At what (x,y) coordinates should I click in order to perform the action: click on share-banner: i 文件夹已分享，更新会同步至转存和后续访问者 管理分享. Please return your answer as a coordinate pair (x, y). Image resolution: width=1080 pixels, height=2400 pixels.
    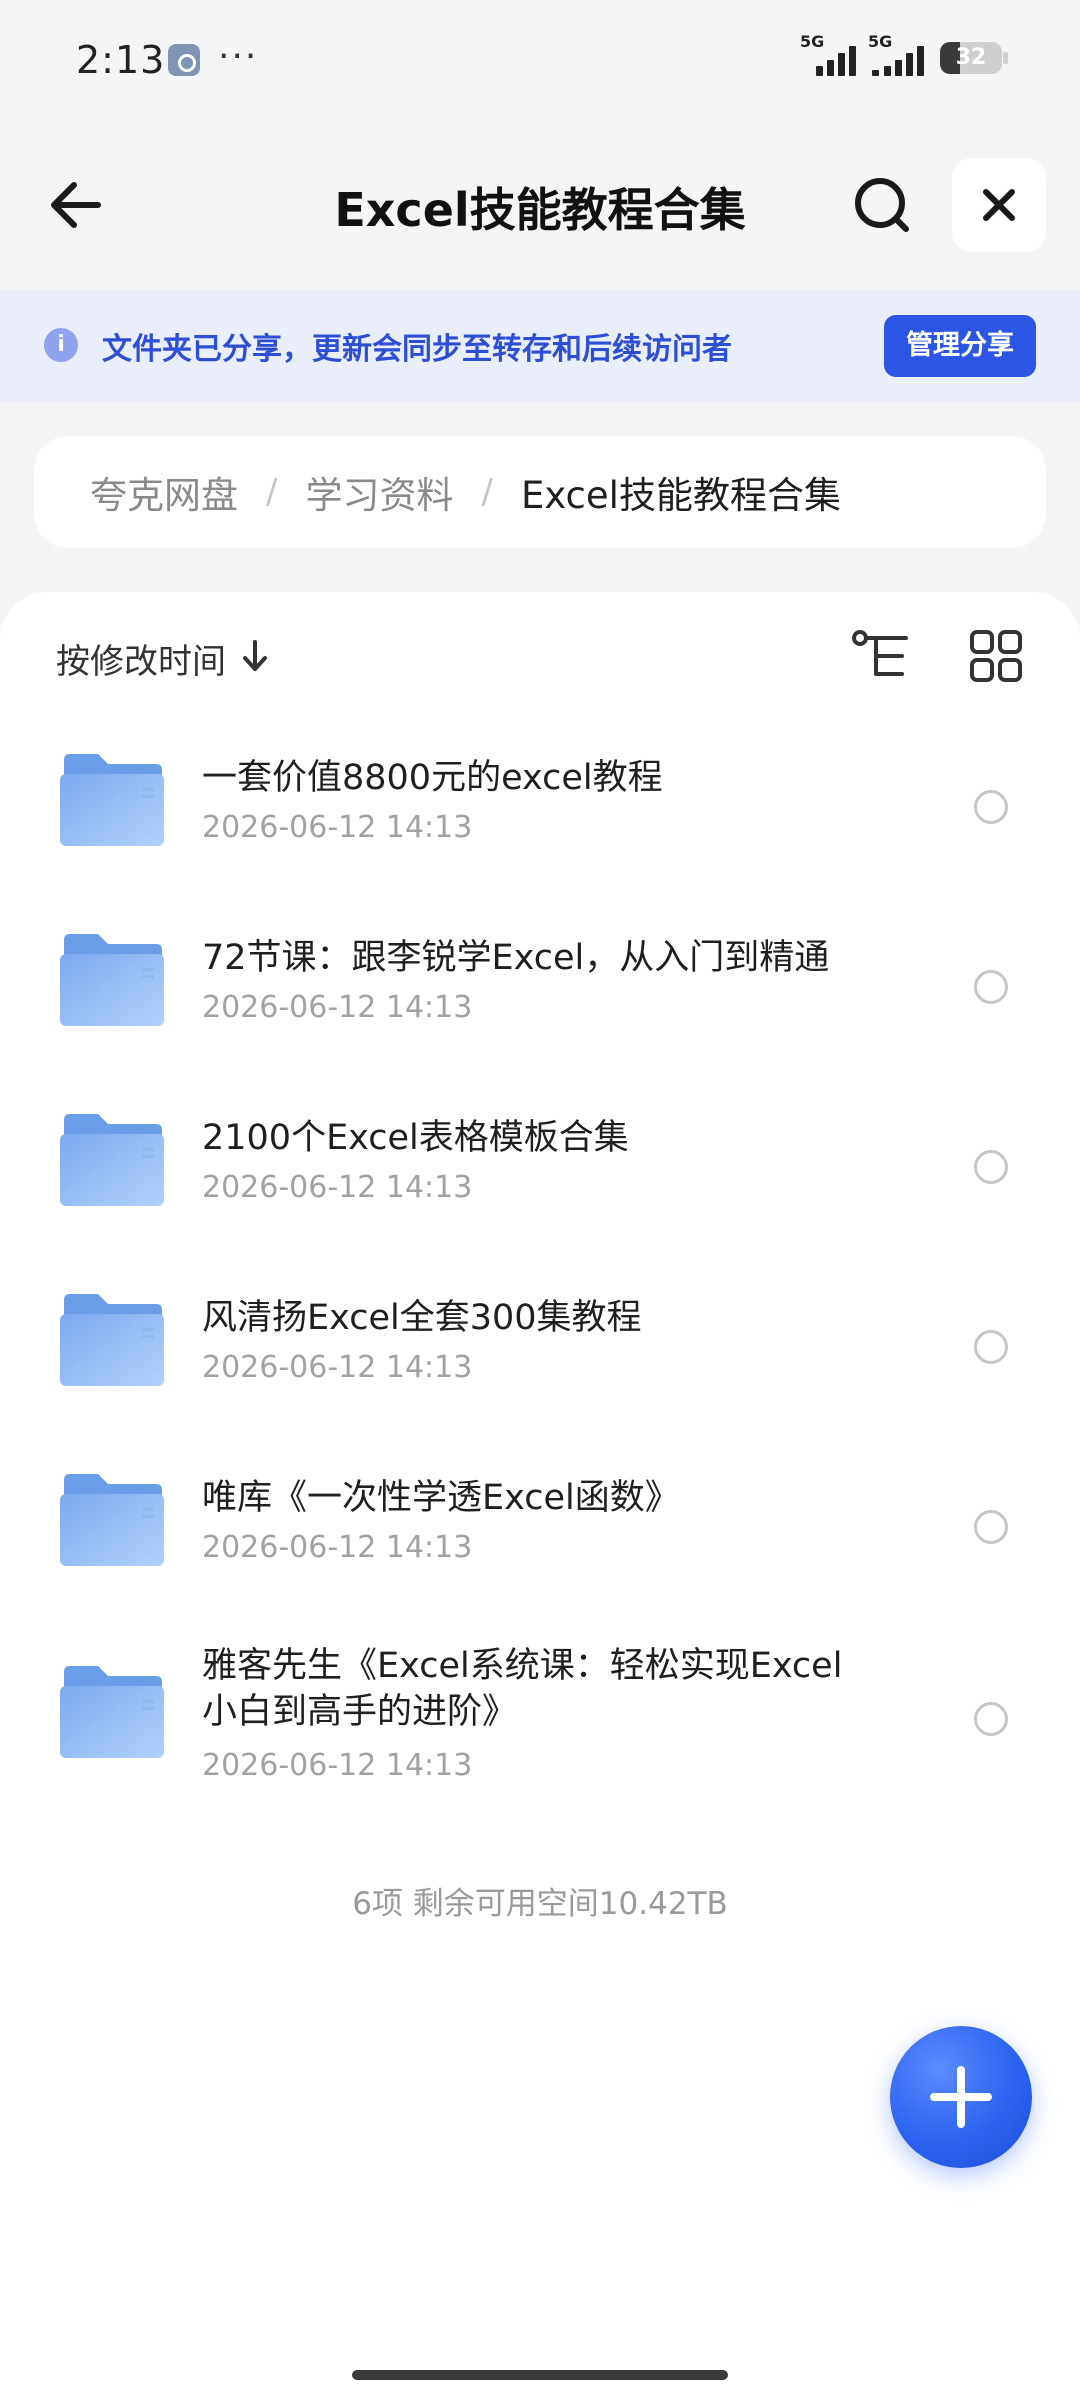
    Looking at the image, I should click on (540, 346).